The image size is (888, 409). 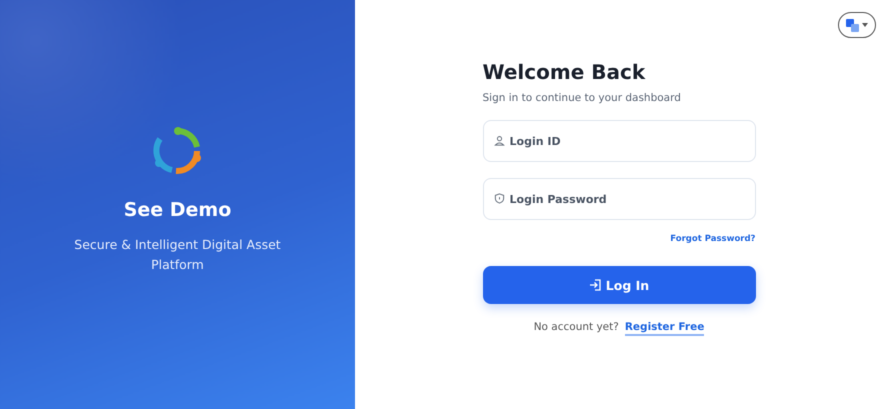 I want to click on password-field: Login Password, so click(x=619, y=199).